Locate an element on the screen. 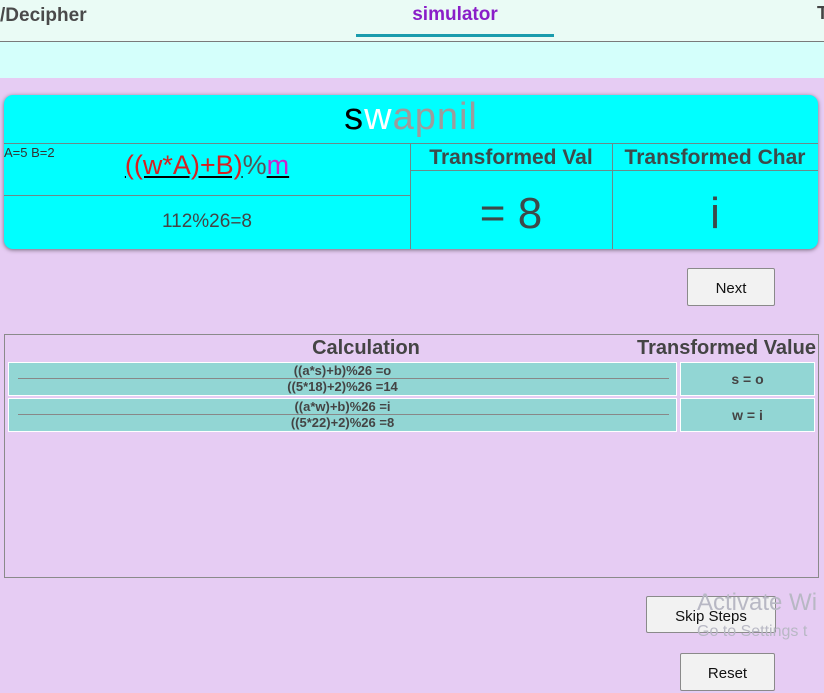 This screenshot has width=824, height=693. activation-watermark-subtitle: Go to Settings t is located at coordinates (752, 631).